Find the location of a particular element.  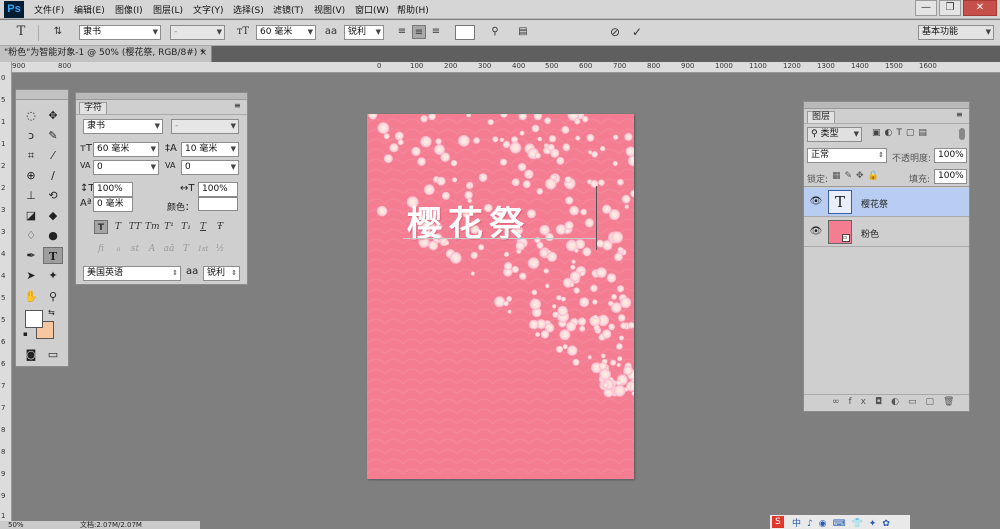

discretionary-ligatures-button: ℴ is located at coordinates (118, 249).